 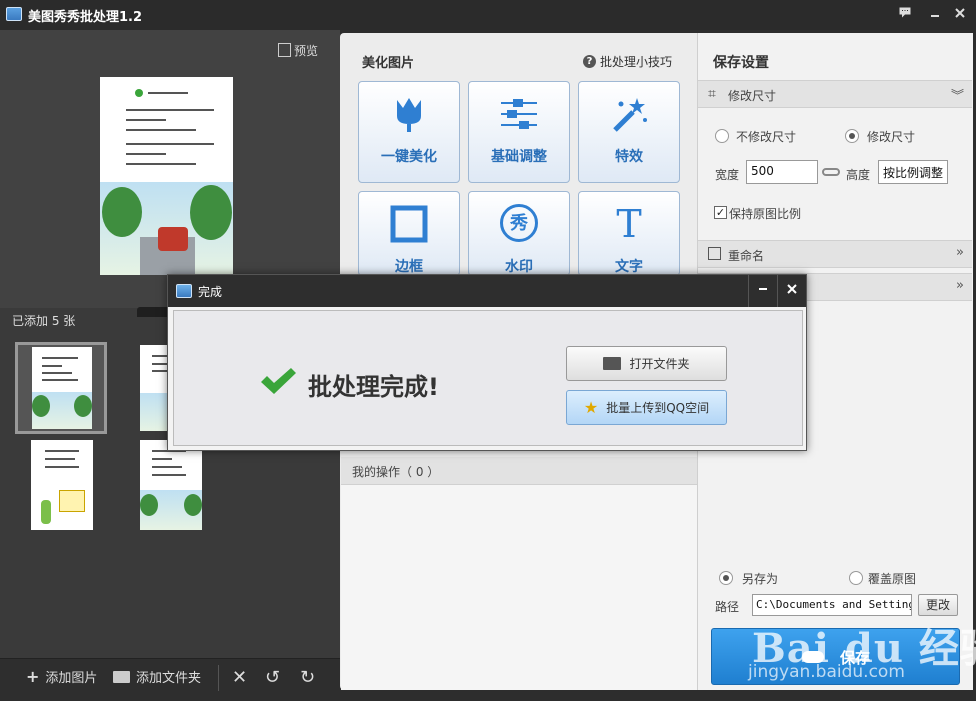 What do you see at coordinates (957, 96) in the screenshot?
I see `chevron-down-icon: ︾` at bounding box center [957, 96].